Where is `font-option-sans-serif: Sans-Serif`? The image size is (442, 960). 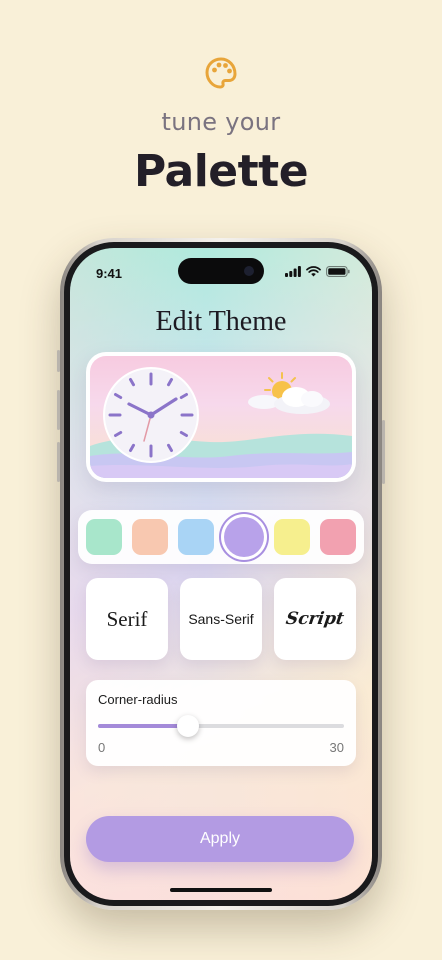
font-option-sans-serif: Sans-Serif is located at coordinates (221, 619).